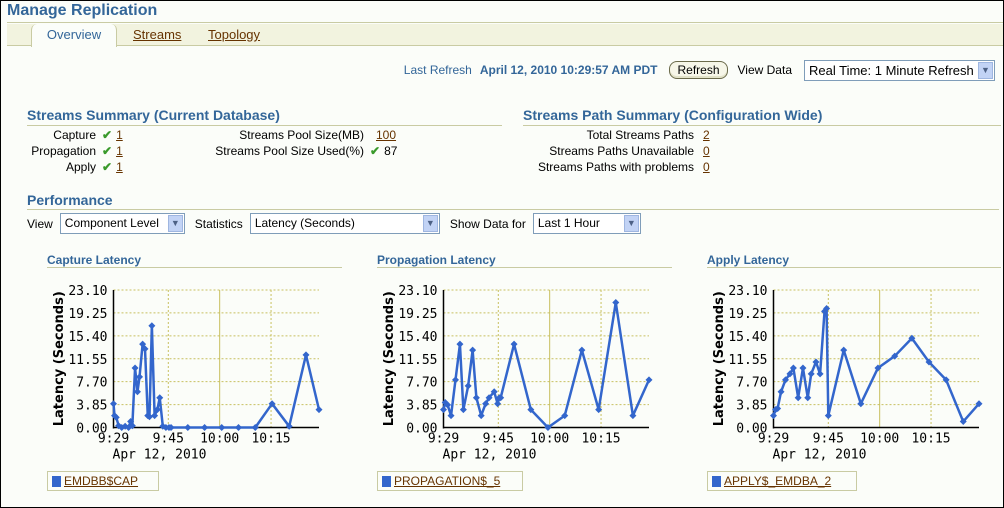  I want to click on pool-size-label: Streams Pool Size(MB), so click(301, 135).